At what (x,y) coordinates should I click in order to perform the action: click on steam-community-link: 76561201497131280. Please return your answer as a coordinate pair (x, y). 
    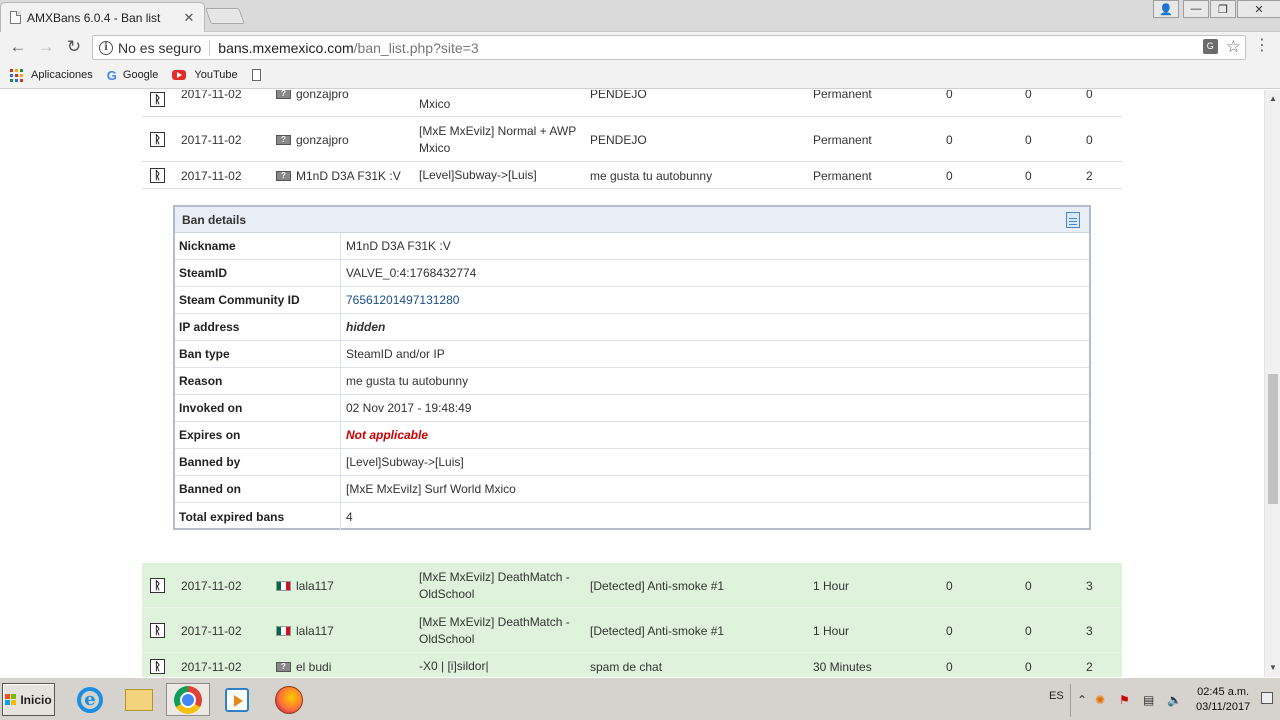
    Looking at the image, I should click on (715, 300).